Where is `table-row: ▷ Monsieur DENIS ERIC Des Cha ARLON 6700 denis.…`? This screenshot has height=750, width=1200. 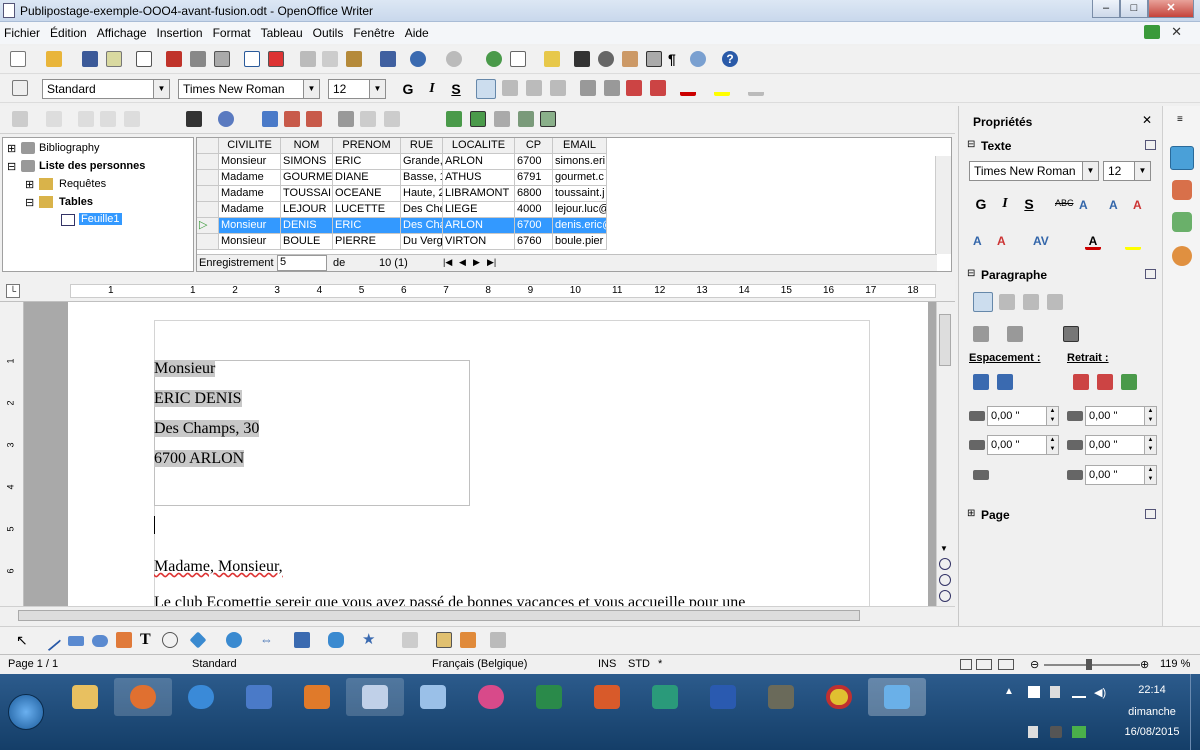
table-row: ▷ Monsieur DENIS ERIC Des Cha ARLON 6700 denis.… is located at coordinates (567, 226).